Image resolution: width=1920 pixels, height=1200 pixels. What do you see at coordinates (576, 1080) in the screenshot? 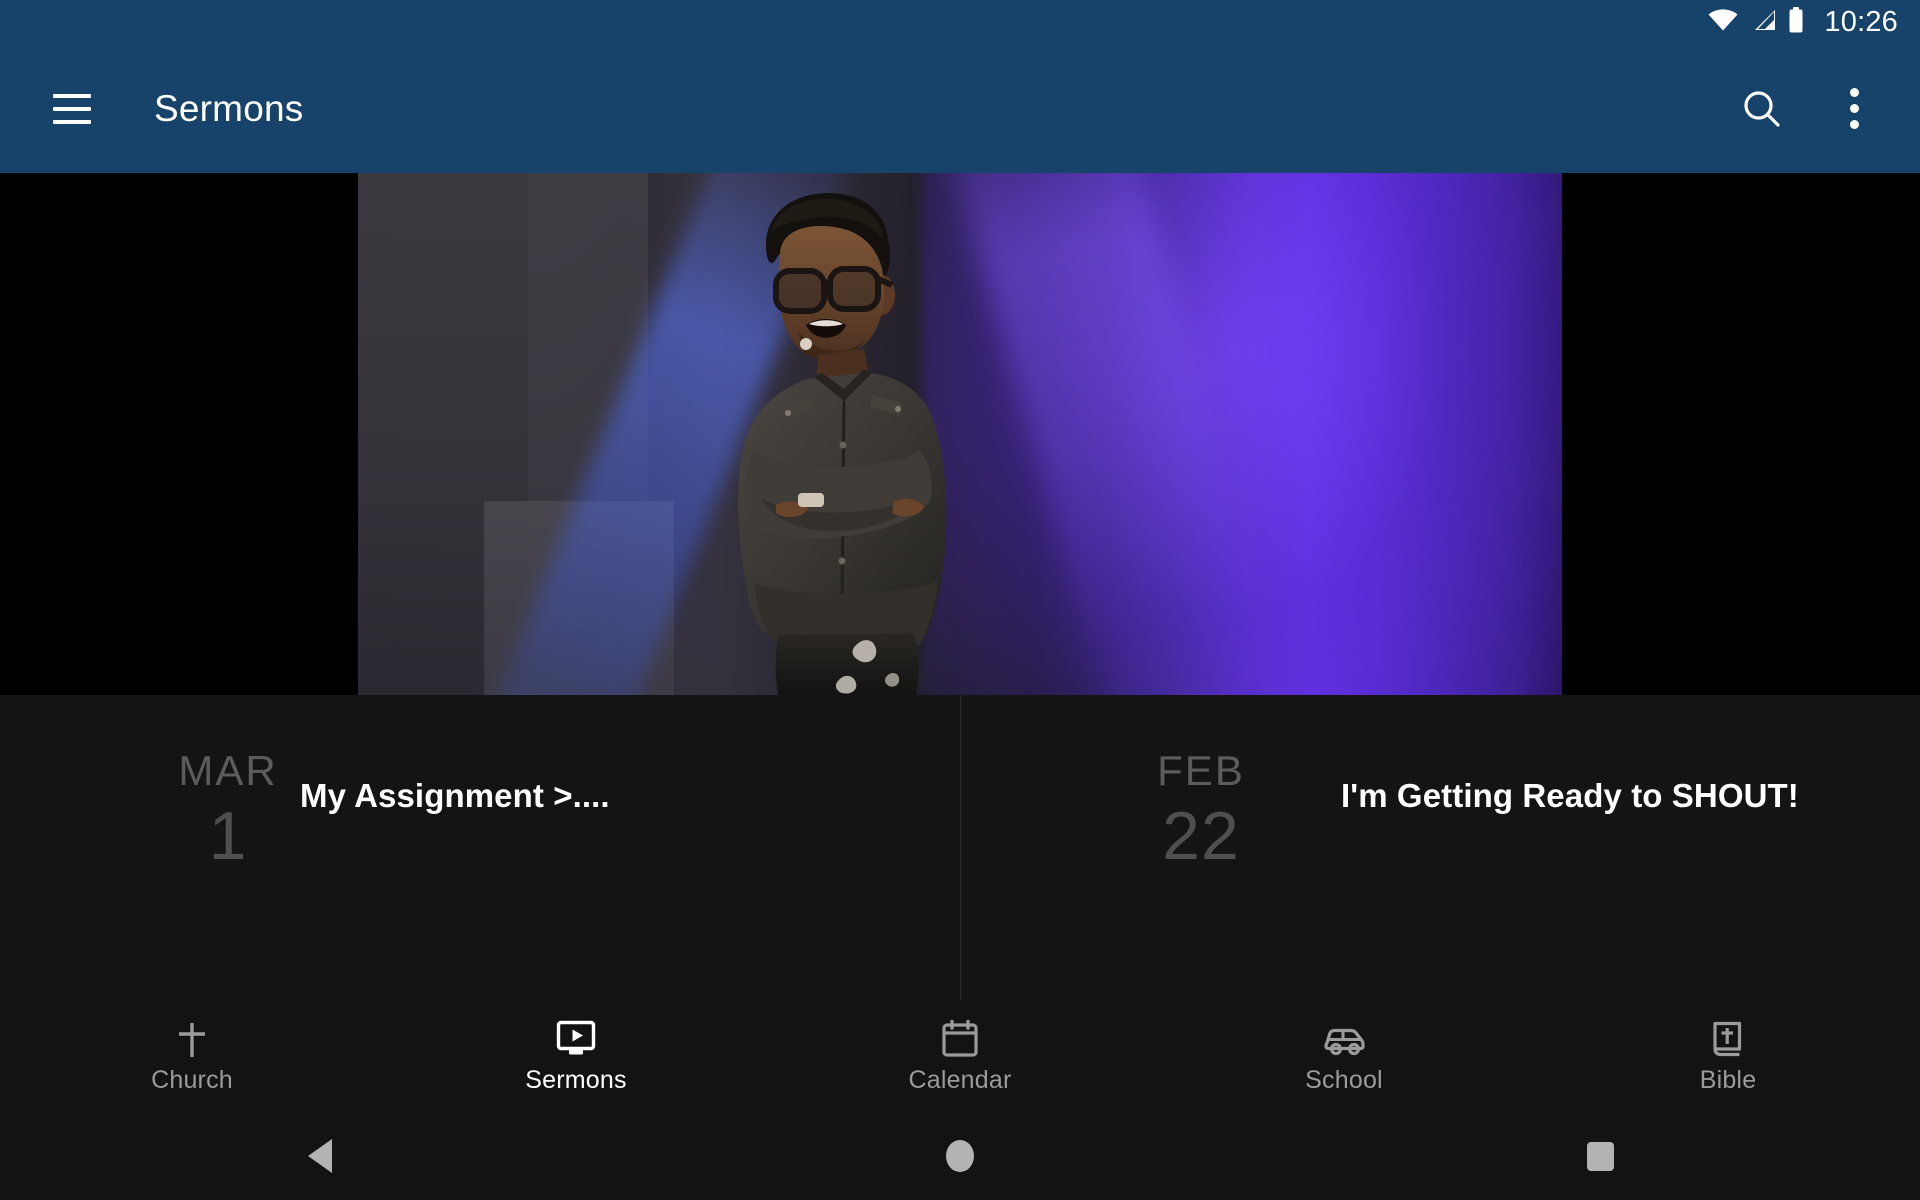
I see `nav-label-sermons: Sermons` at bounding box center [576, 1080].